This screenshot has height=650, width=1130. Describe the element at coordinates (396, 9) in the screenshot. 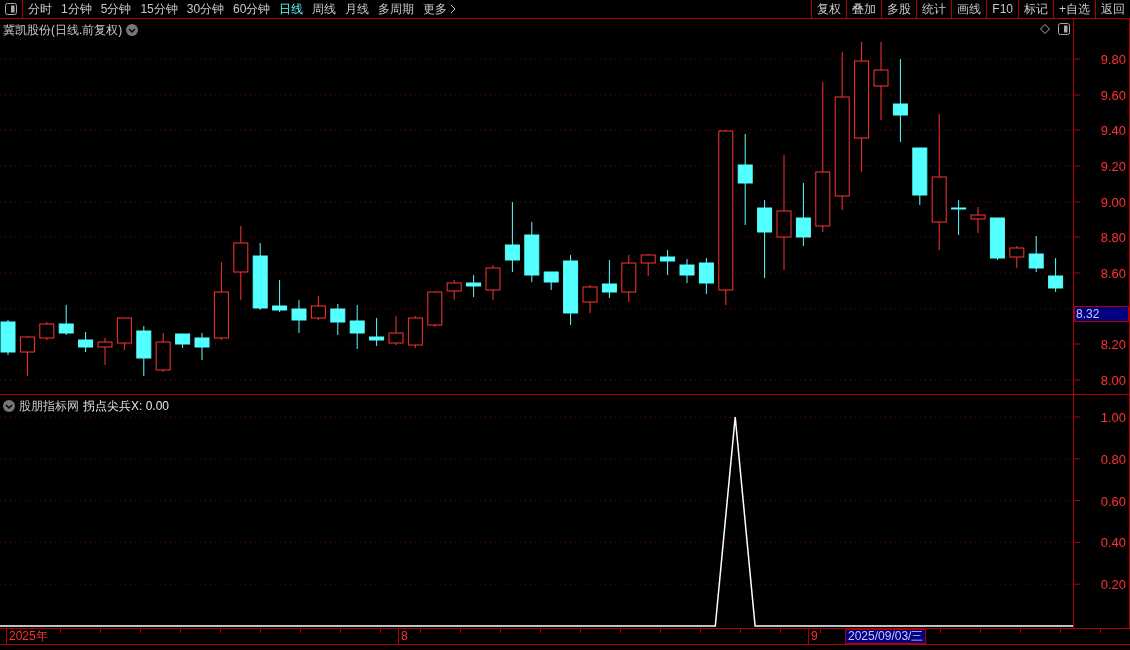

I see `period-tab: 多周期` at that location.